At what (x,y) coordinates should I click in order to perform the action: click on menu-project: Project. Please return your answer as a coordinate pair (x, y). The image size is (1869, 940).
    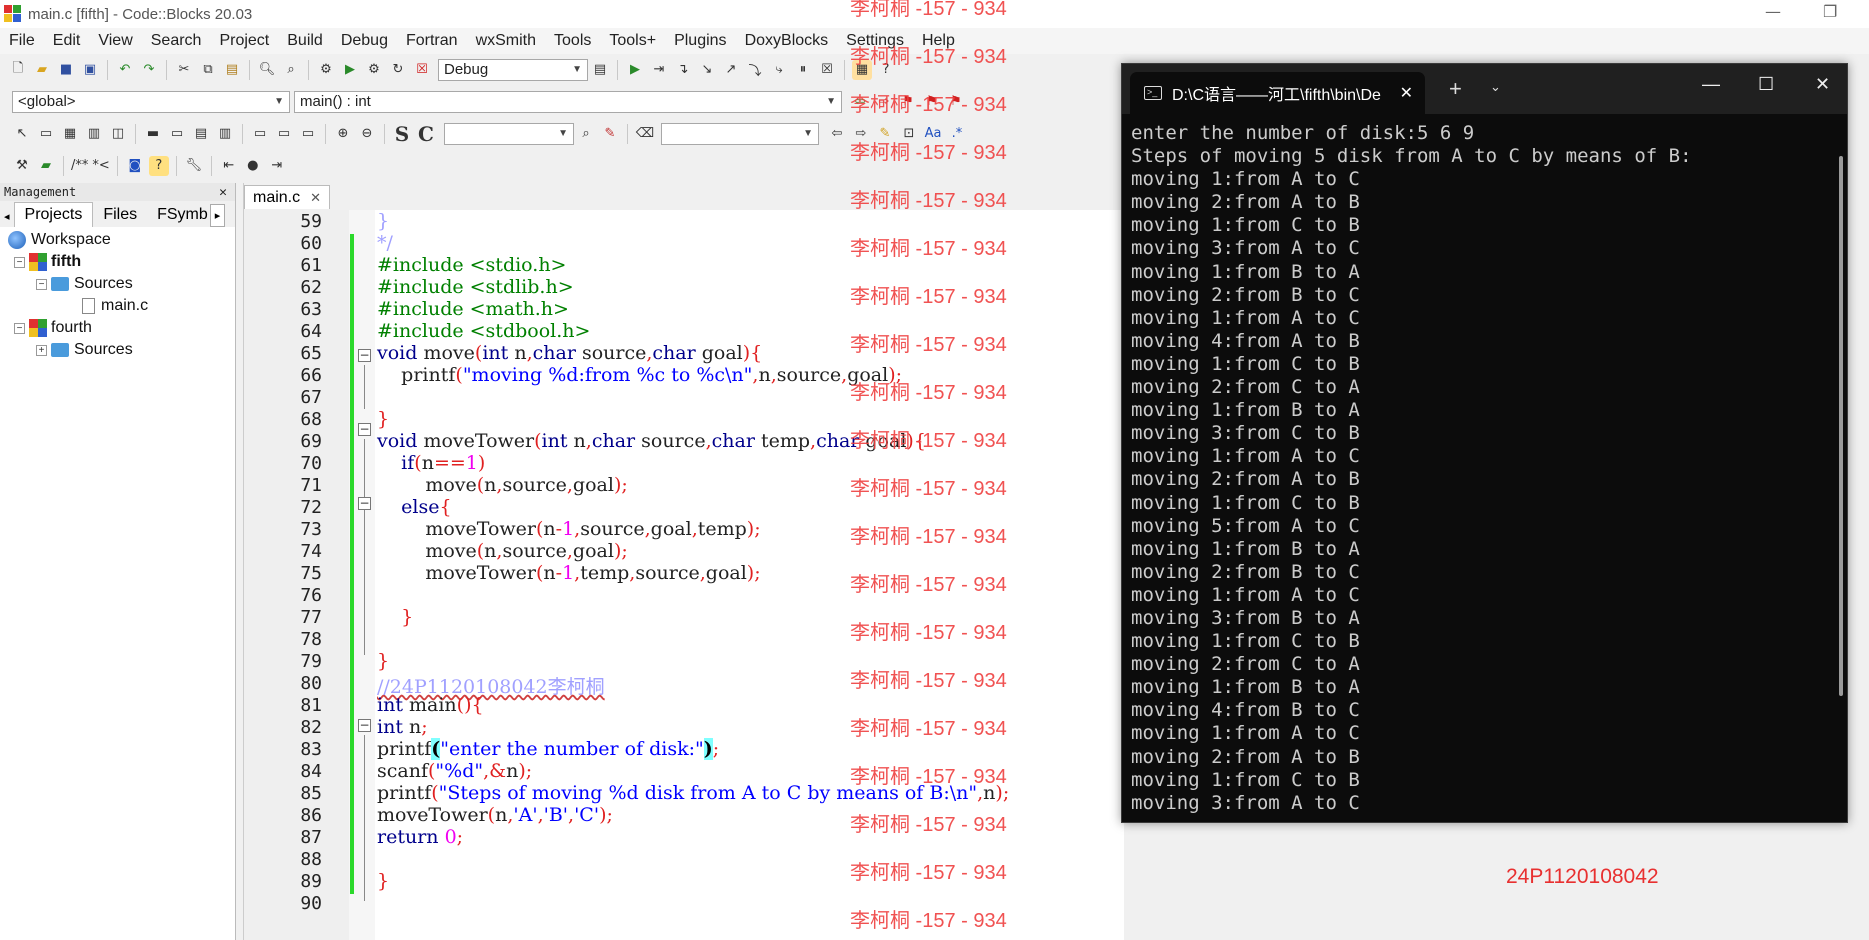
    Looking at the image, I should click on (244, 41).